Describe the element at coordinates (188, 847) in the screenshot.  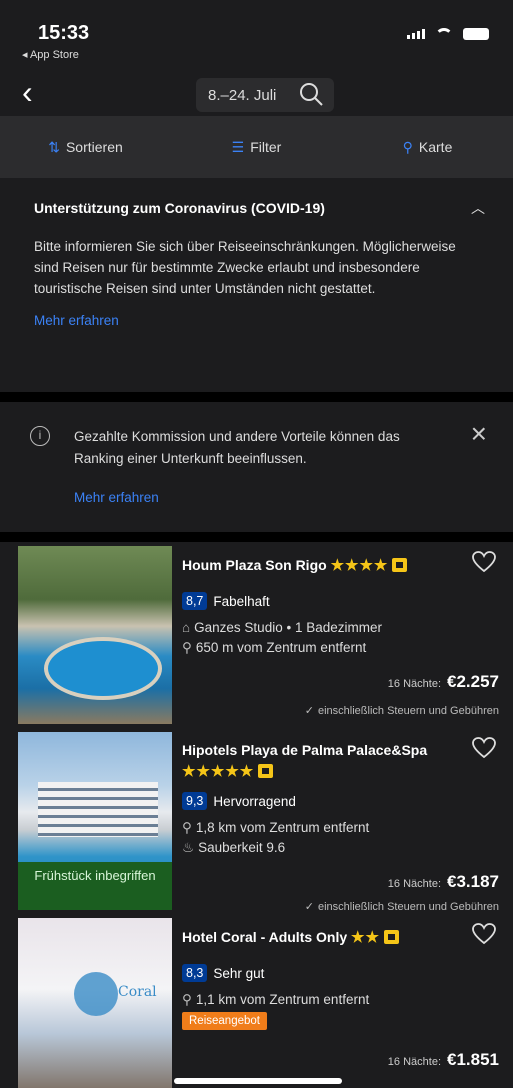
I see `cleaning-icon: ♨` at that location.